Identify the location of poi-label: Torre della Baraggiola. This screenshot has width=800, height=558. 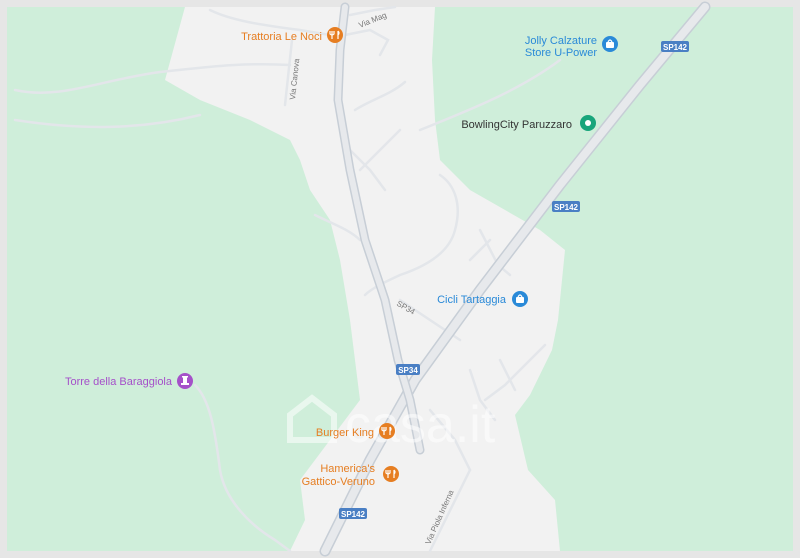
(119, 382).